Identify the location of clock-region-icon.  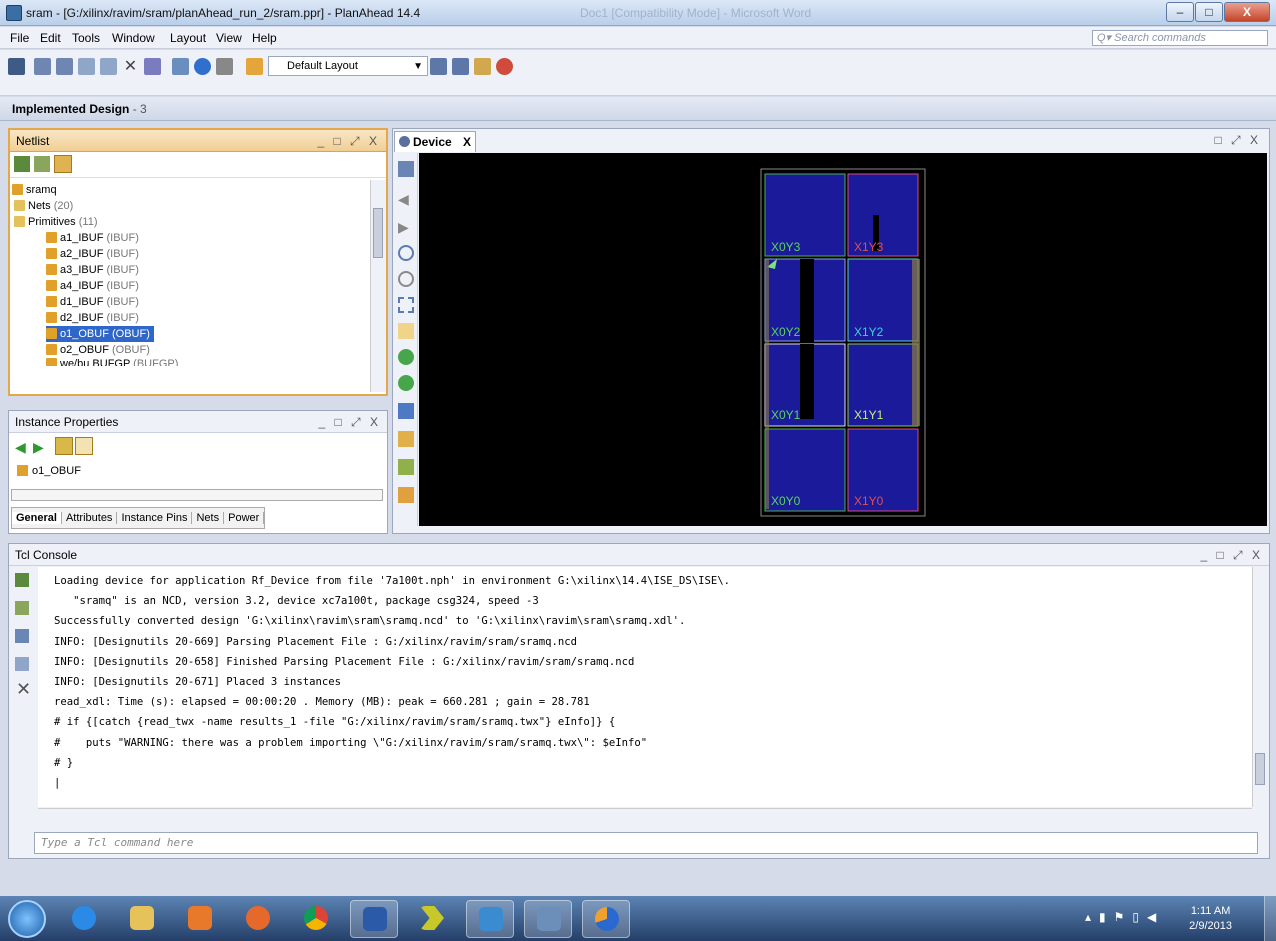
(406, 467).